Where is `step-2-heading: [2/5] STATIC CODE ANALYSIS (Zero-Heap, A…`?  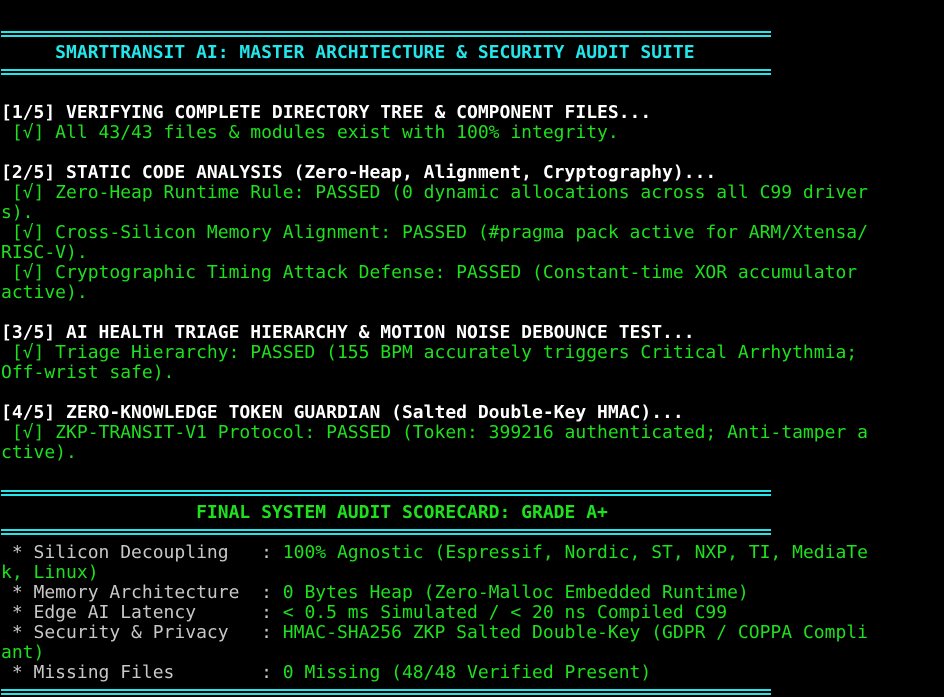
step-2-heading: [2/5] STATIC CODE ANALYSIS (Zero-Heap, A… is located at coordinates (359, 172).